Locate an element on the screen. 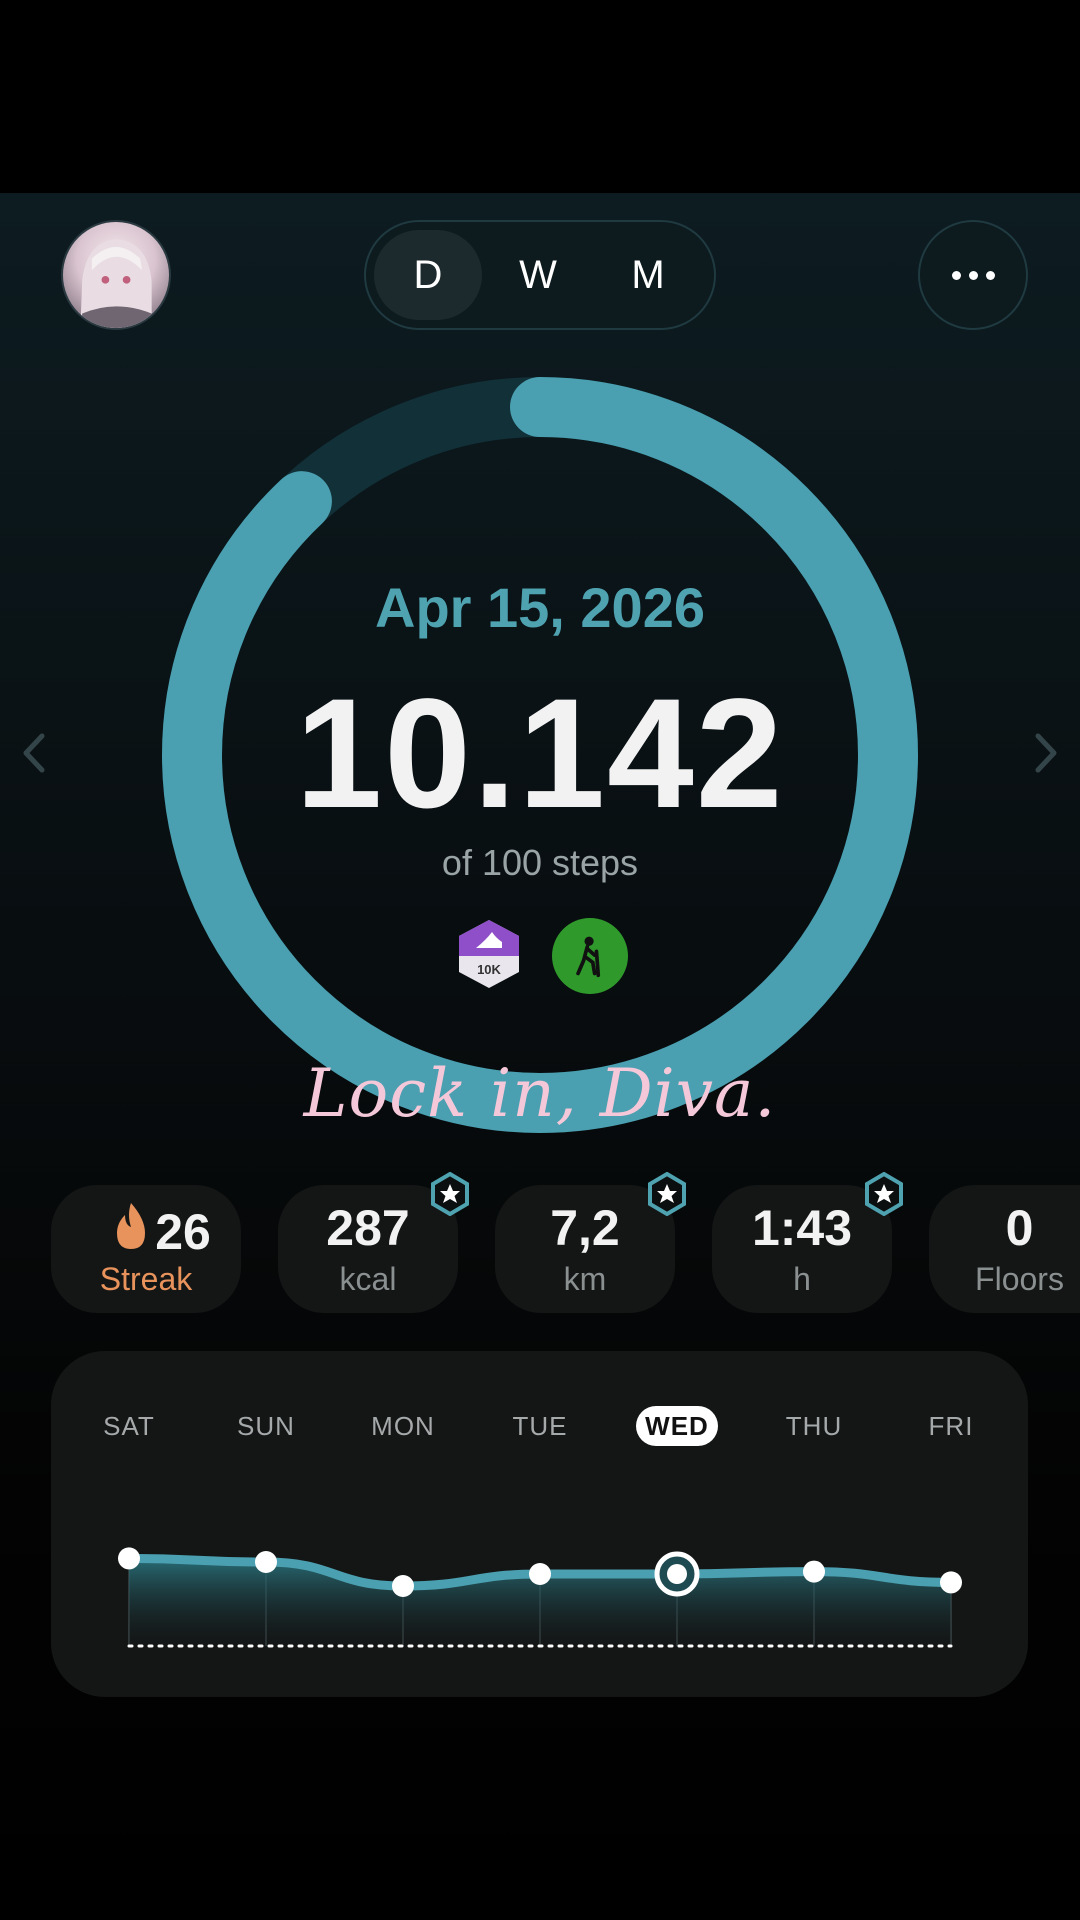  distance-label: km is located at coordinates (585, 1279).